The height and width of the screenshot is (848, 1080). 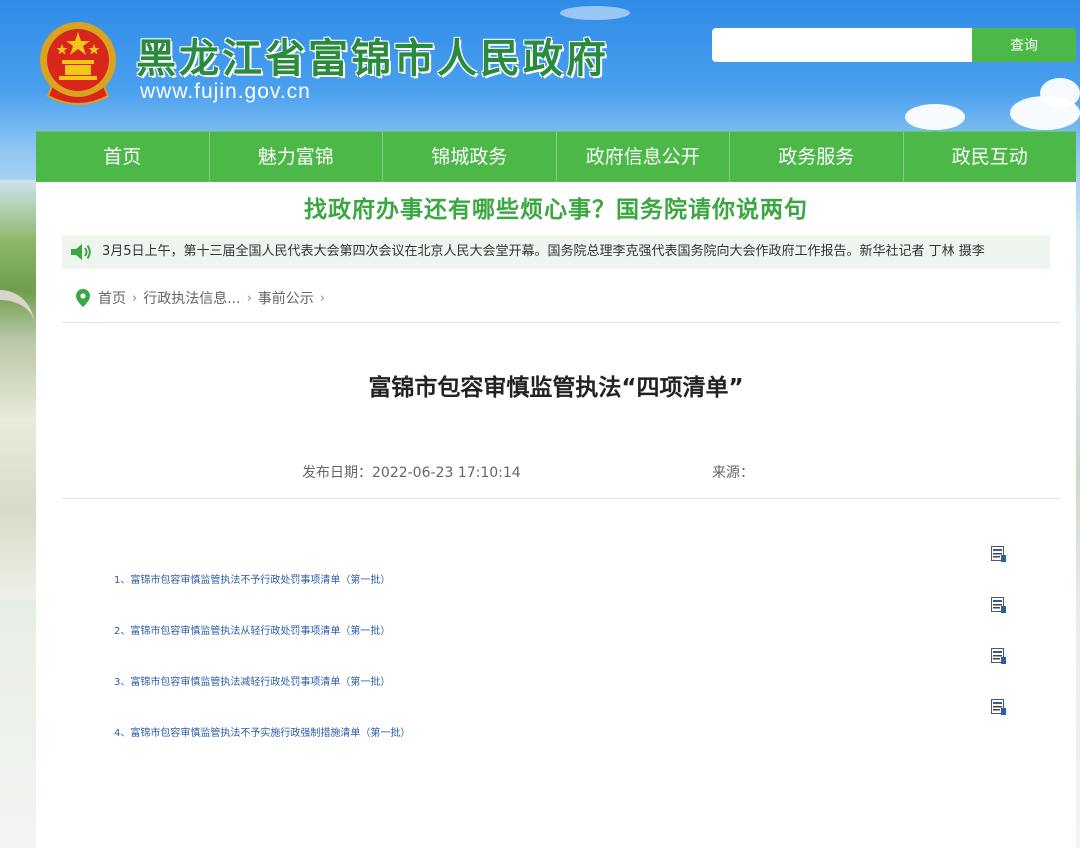 I want to click on promo-banner: 找政府办事还有哪些烦心事？国务院请你说两句, so click(x=556, y=207).